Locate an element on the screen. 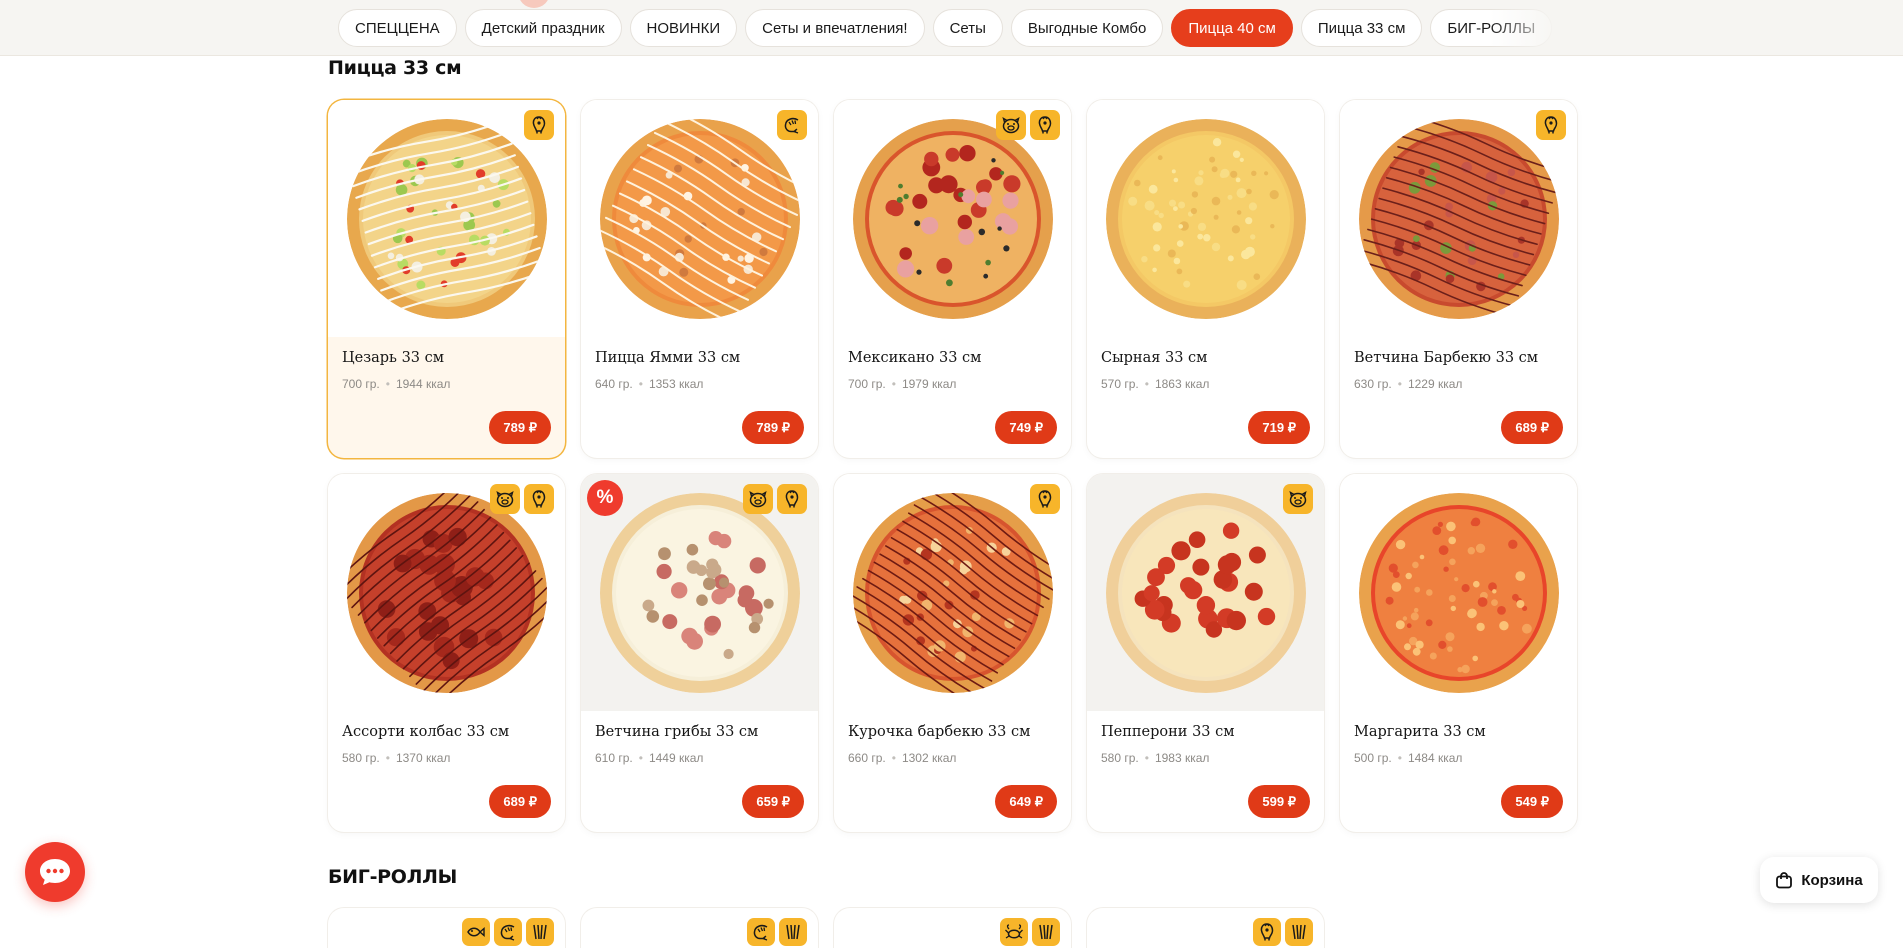 This screenshot has width=1903, height=948. product-card: Цезарь 33 см 700 гр. • 1944 ккал 789 ₽ is located at coordinates (446, 279).